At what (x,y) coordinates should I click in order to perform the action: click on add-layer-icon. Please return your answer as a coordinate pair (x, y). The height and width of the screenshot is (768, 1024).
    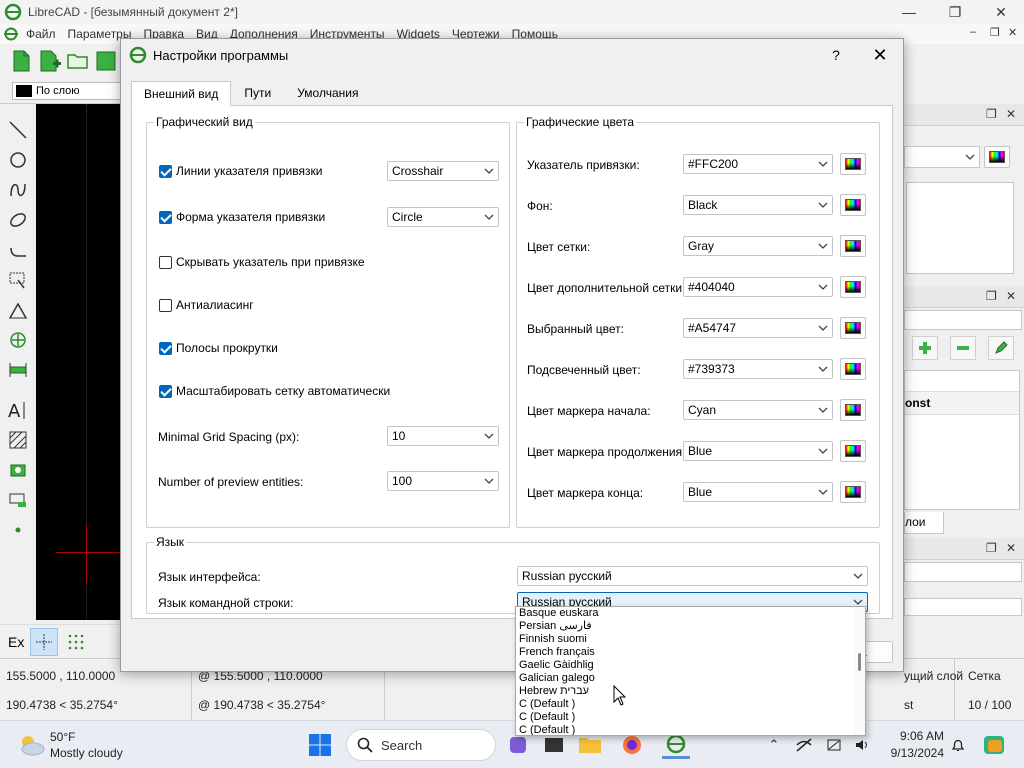
    Looking at the image, I should click on (925, 348).